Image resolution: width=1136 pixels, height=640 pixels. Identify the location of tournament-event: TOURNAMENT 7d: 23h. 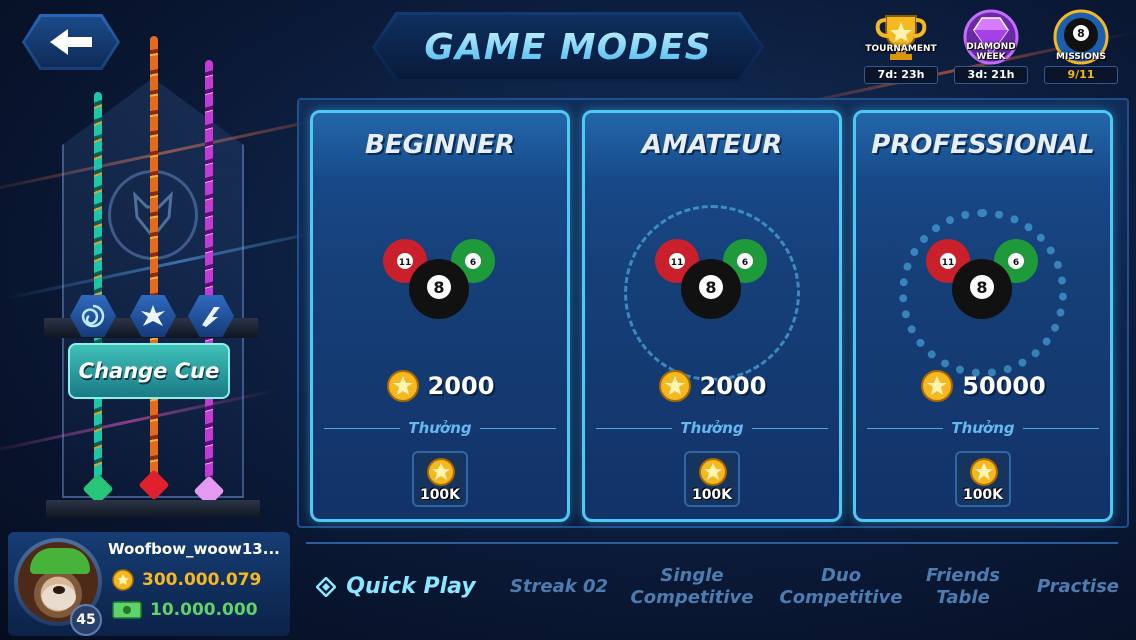
(901, 47).